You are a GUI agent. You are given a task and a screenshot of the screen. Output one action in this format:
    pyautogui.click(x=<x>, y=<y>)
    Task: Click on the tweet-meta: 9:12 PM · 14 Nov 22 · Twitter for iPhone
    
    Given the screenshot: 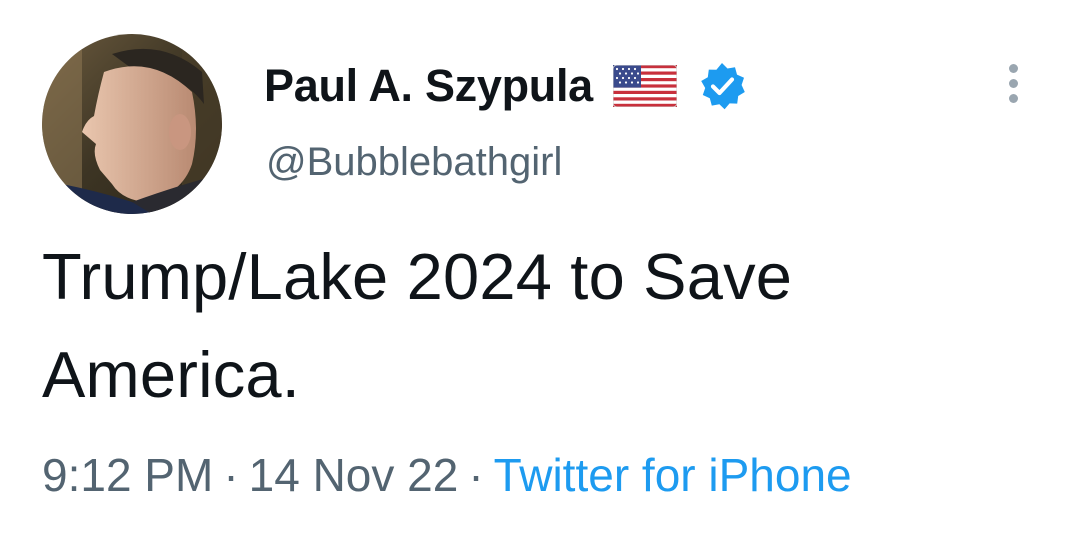 What is the action you would take?
    pyautogui.click(x=447, y=475)
    